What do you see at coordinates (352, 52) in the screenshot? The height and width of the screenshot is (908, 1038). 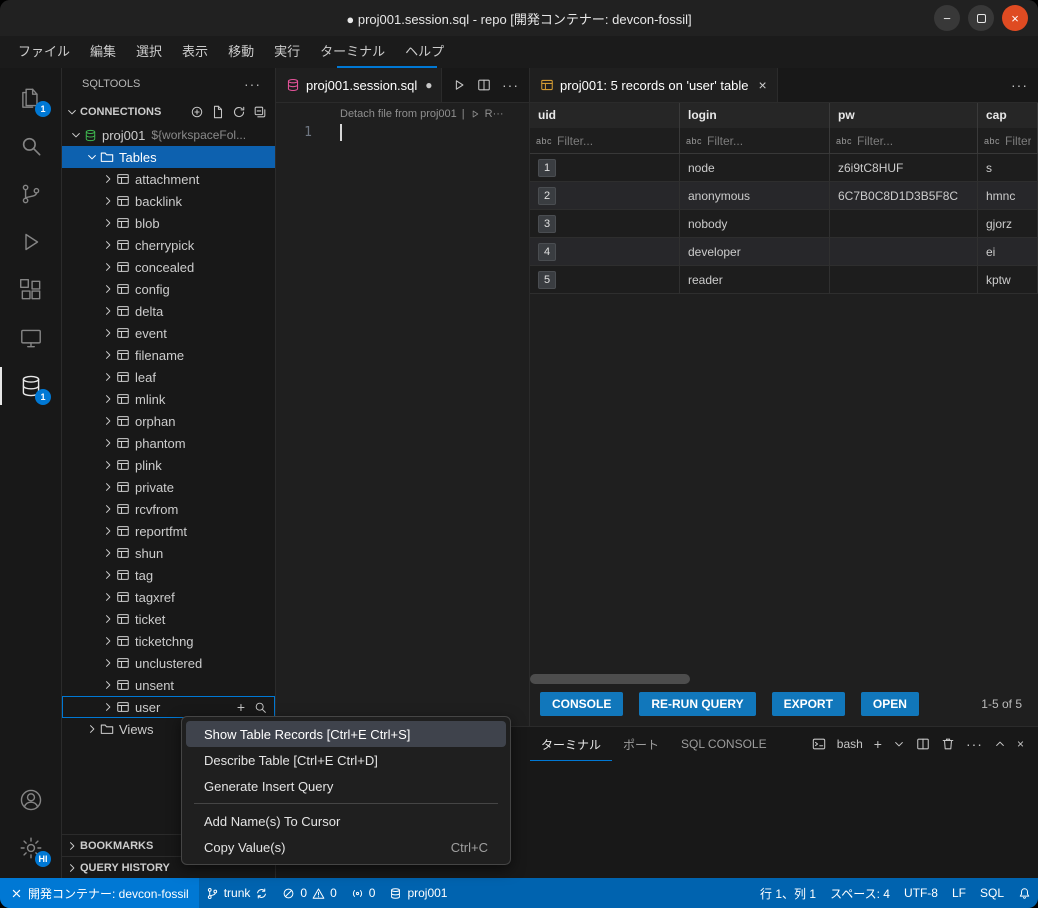 I see `menu-terminal: ターミナル` at bounding box center [352, 52].